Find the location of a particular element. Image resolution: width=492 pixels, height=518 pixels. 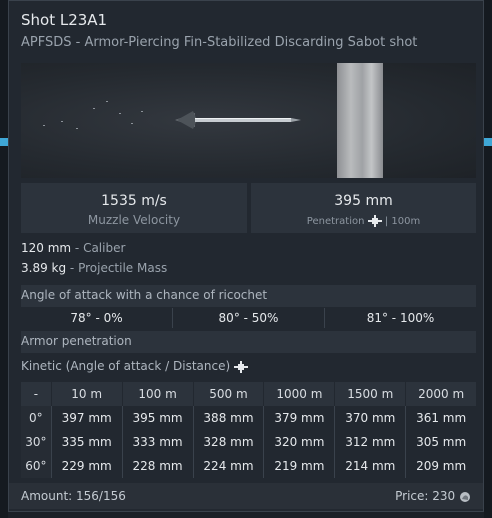

penetration-box: 395 mm Penetration | 100m is located at coordinates (363, 208).